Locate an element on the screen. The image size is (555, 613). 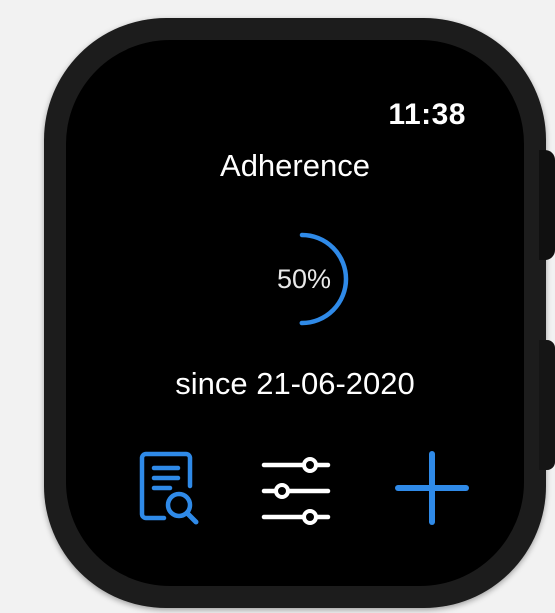
plus-icon is located at coordinates (432, 488).